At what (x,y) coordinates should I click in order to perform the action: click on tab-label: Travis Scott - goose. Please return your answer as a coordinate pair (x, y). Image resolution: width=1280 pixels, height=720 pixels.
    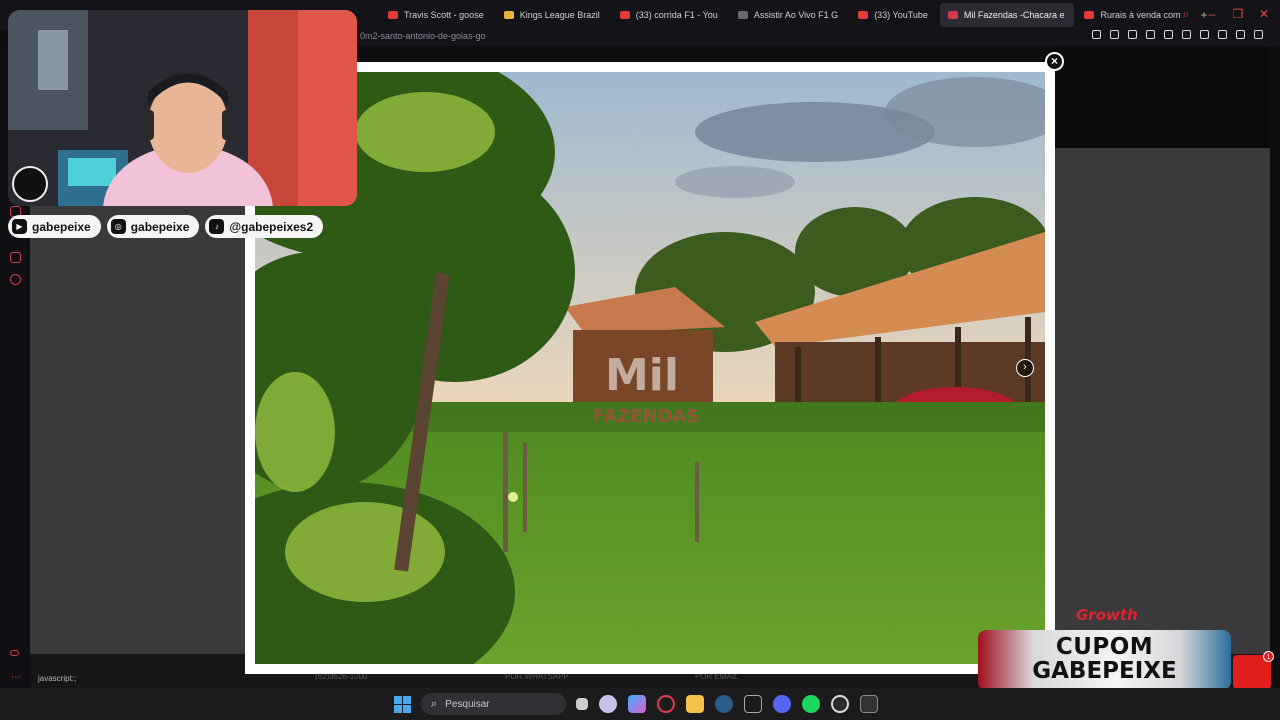
    Looking at the image, I should click on (444, 15).